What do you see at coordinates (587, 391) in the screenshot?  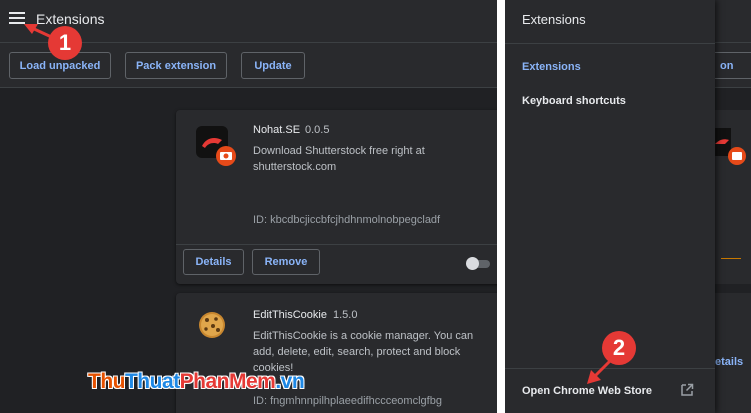 I see `open-chrome-web-store-link: Open Chrome Web Store` at bounding box center [587, 391].